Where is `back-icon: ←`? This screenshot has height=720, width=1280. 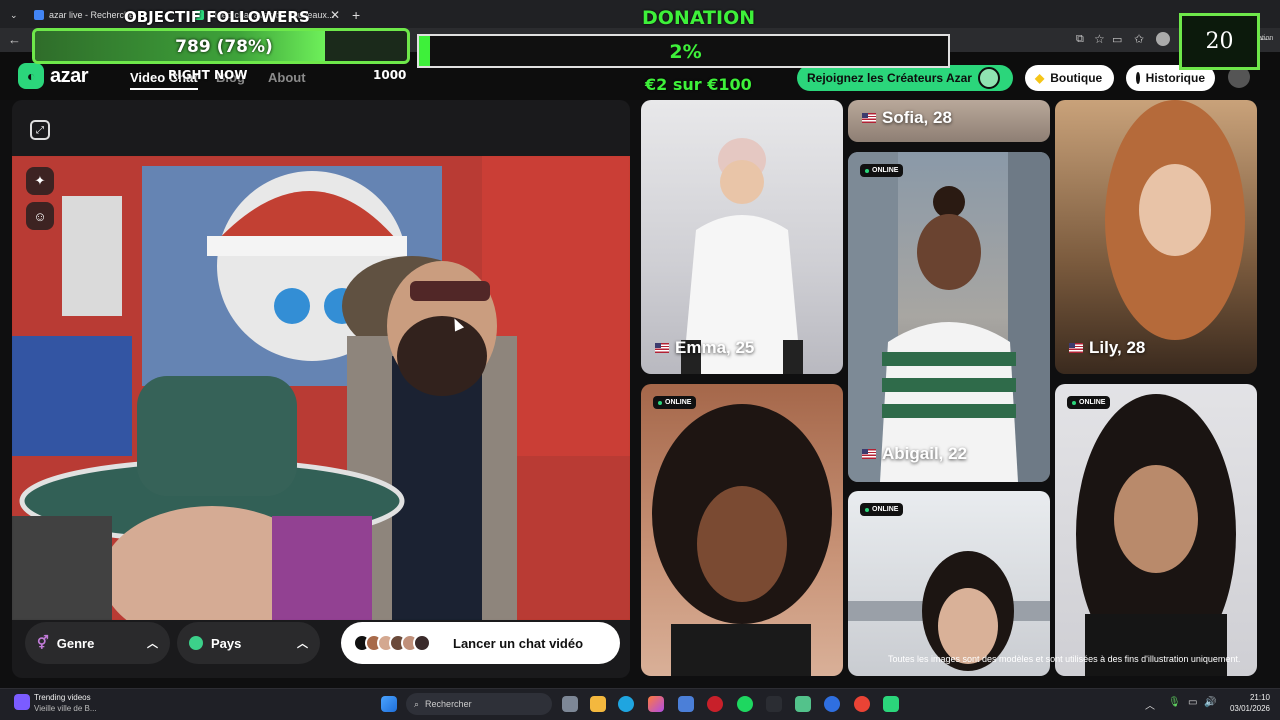
back-icon: ← is located at coordinates (14, 39).